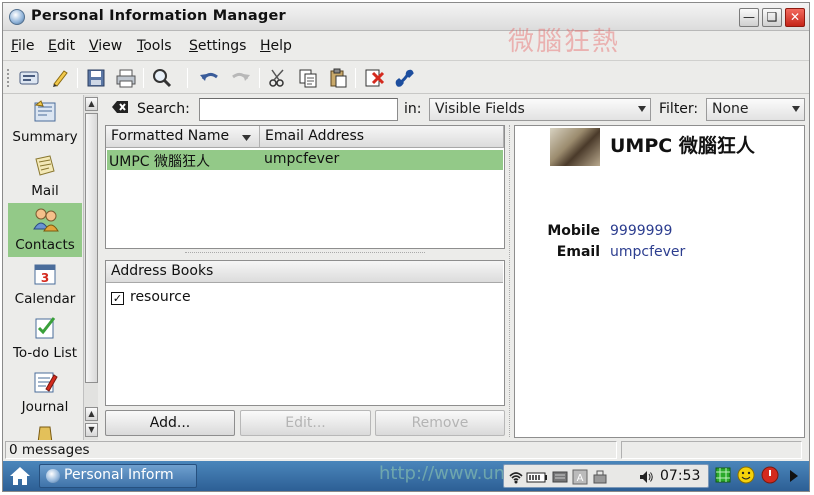 This screenshot has width=814, height=495. Describe the element at coordinates (45, 220) in the screenshot. I see `contacts-icon` at that location.